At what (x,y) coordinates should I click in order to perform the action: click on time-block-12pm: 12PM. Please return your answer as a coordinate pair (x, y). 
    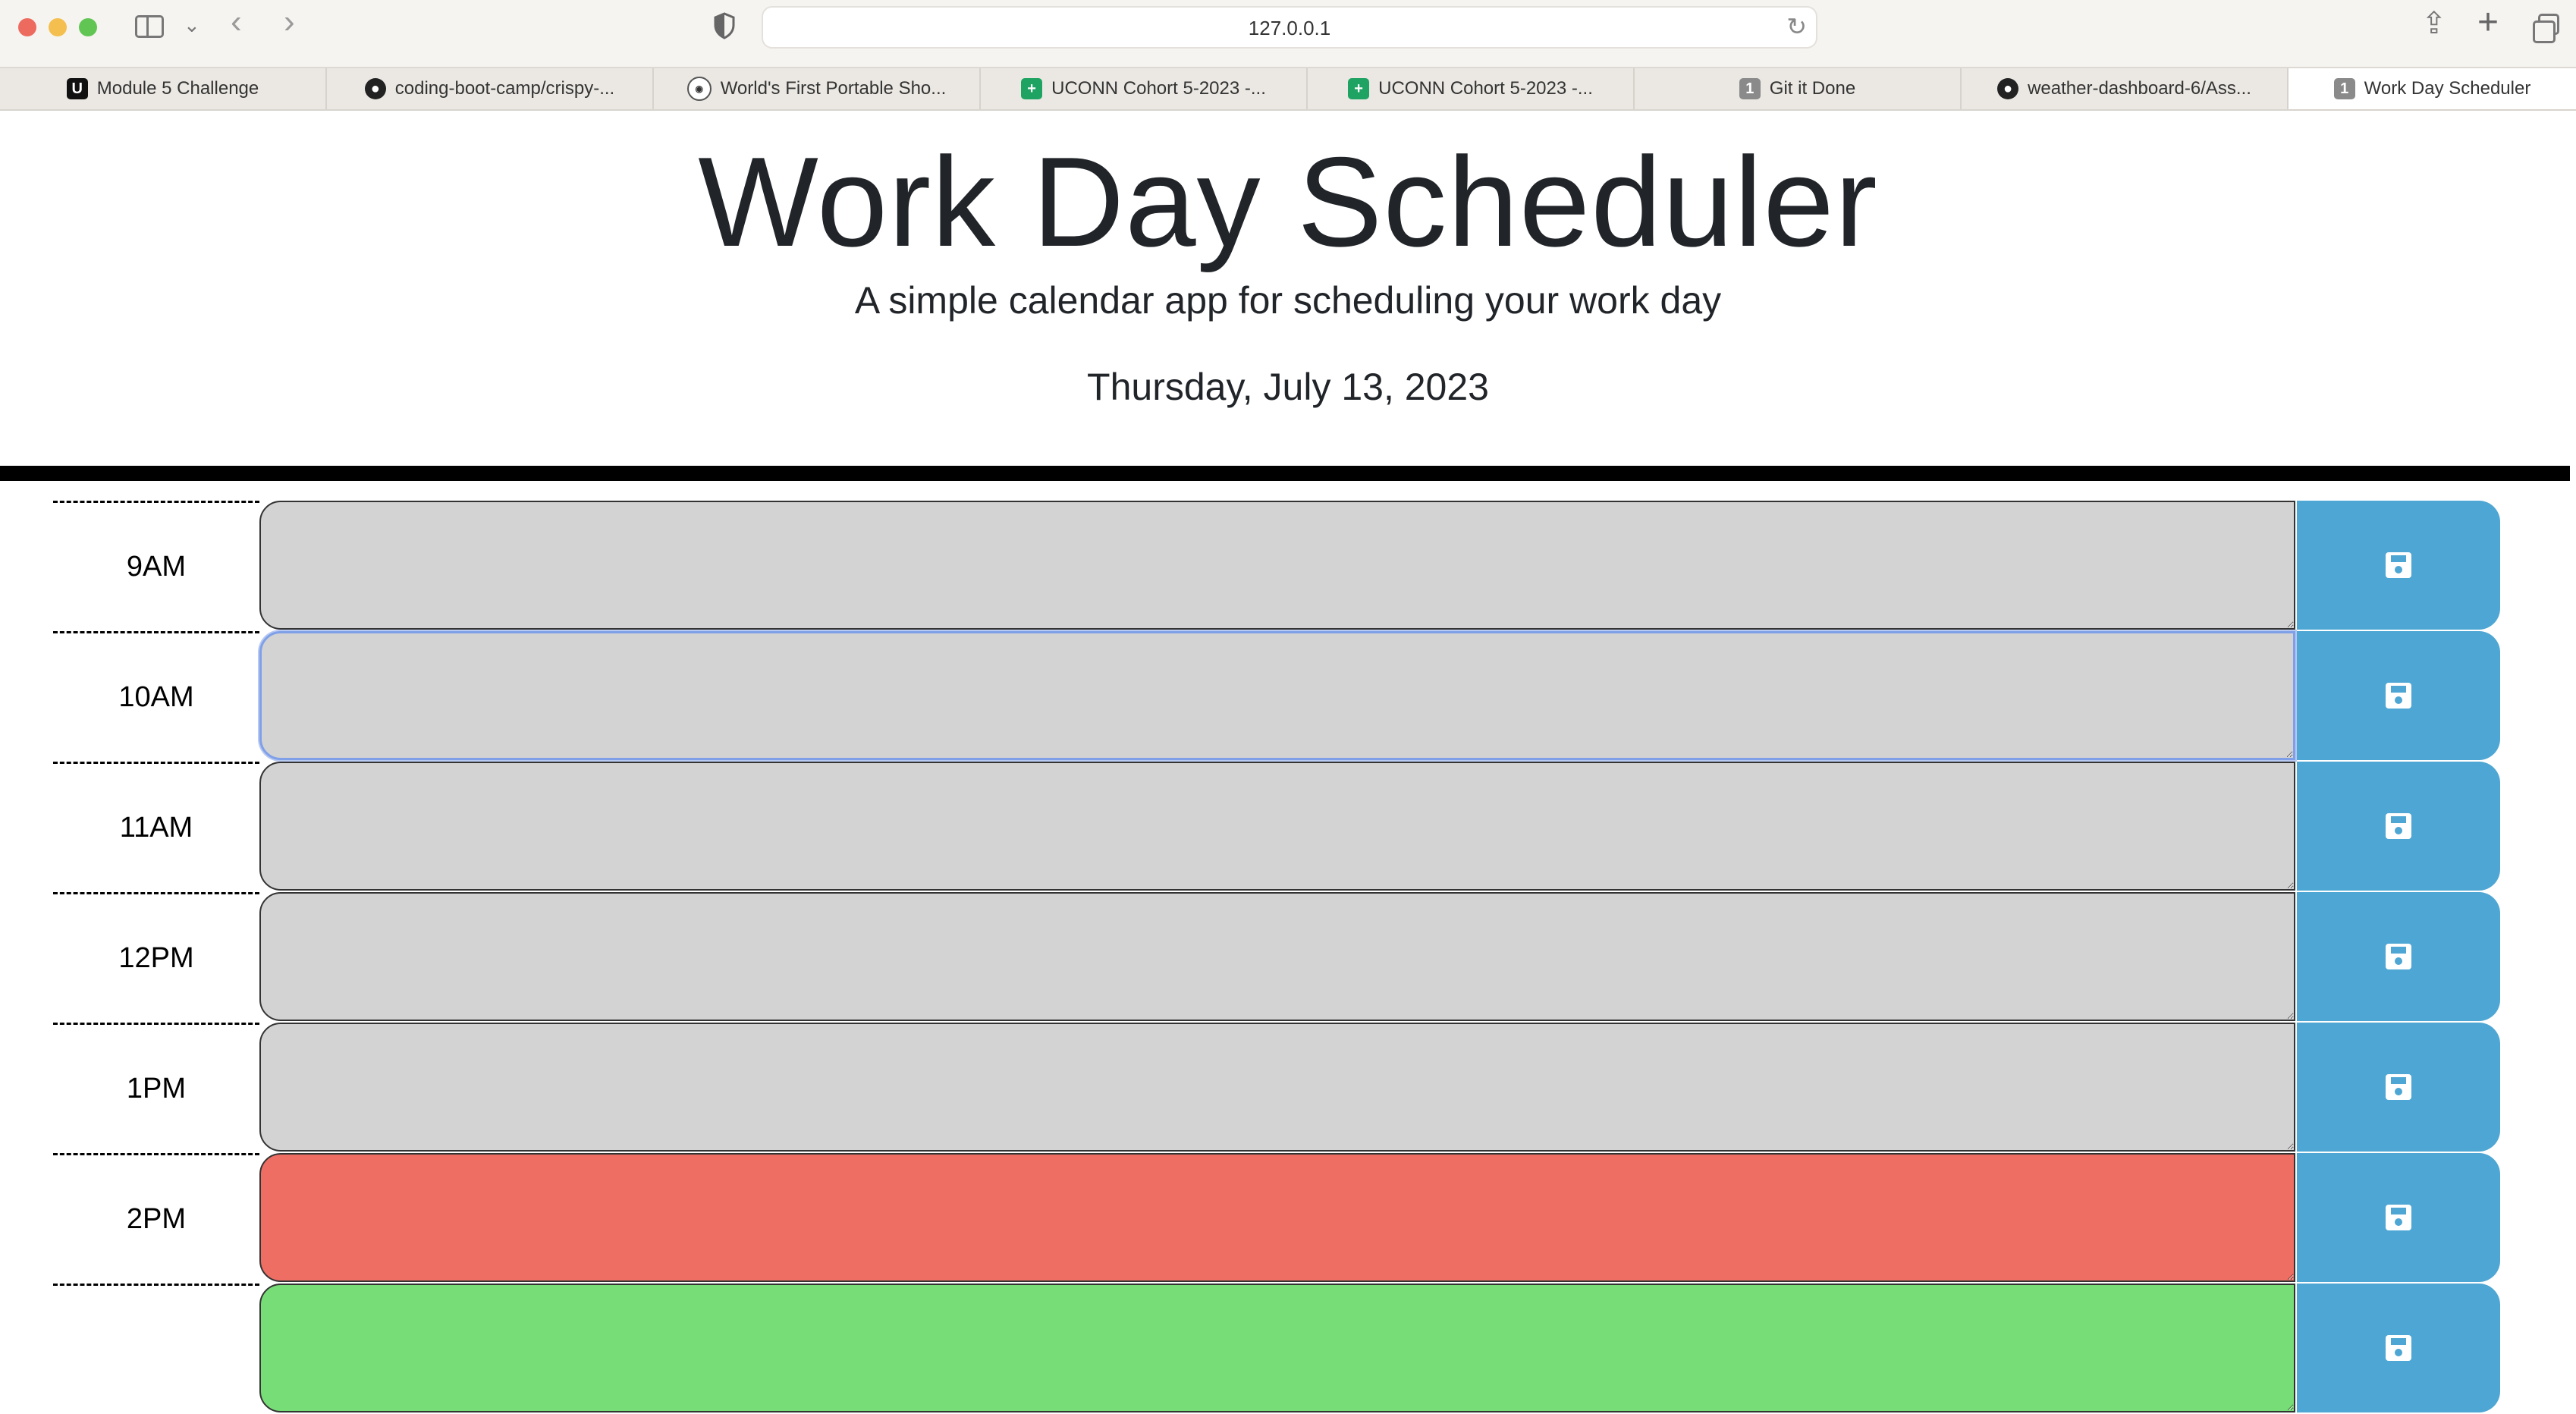
    Looking at the image, I should click on (1288, 957).